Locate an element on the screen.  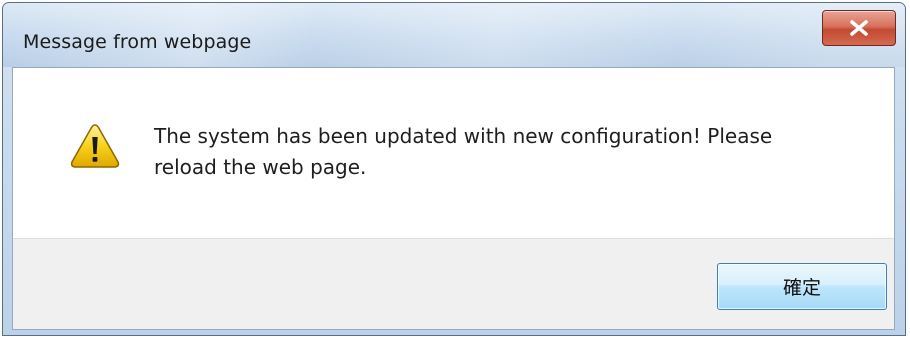
close-icon is located at coordinates (859, 28).